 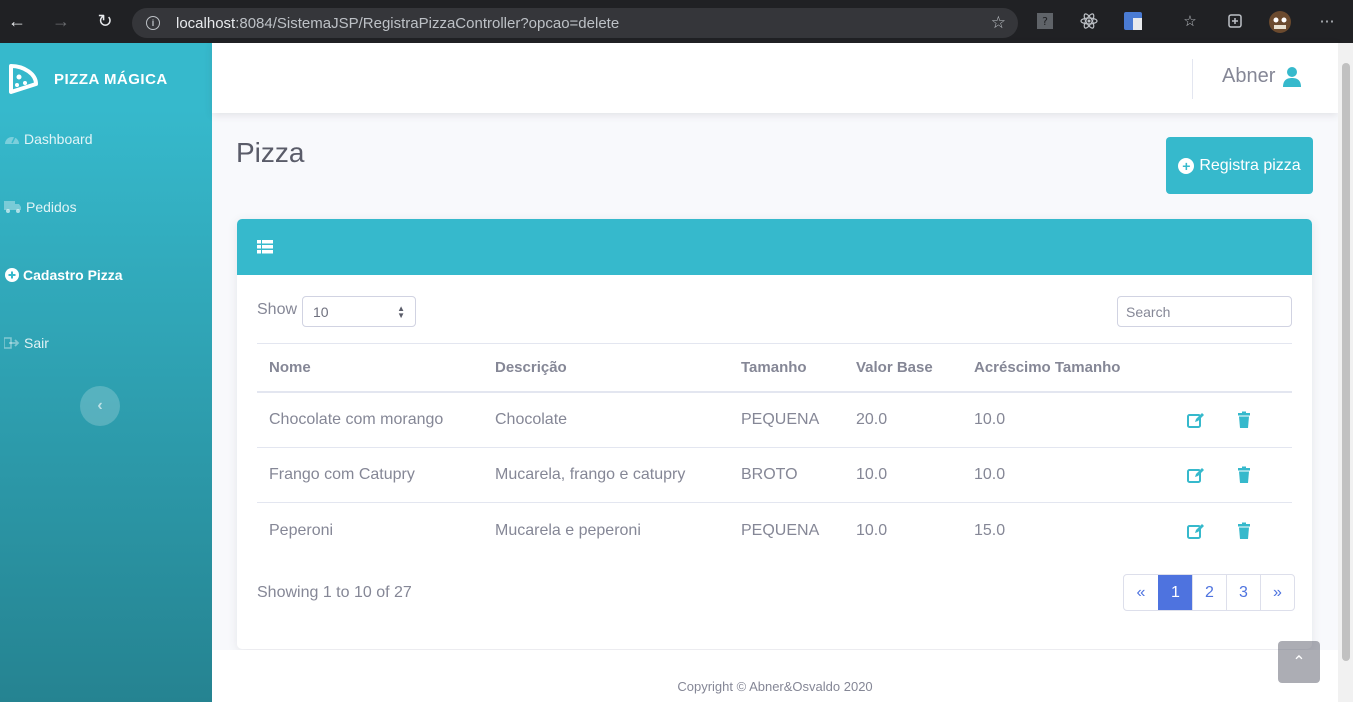 What do you see at coordinates (1235, 21) in the screenshot?
I see `collections-icon` at bounding box center [1235, 21].